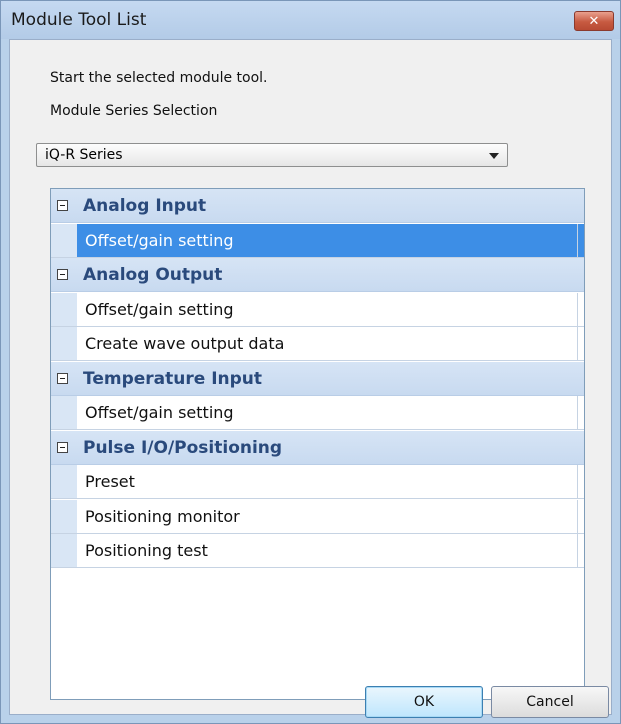 The image size is (621, 724). Describe the element at coordinates (310, 20) in the screenshot. I see `title-bar: Module Tool List ✕` at that location.